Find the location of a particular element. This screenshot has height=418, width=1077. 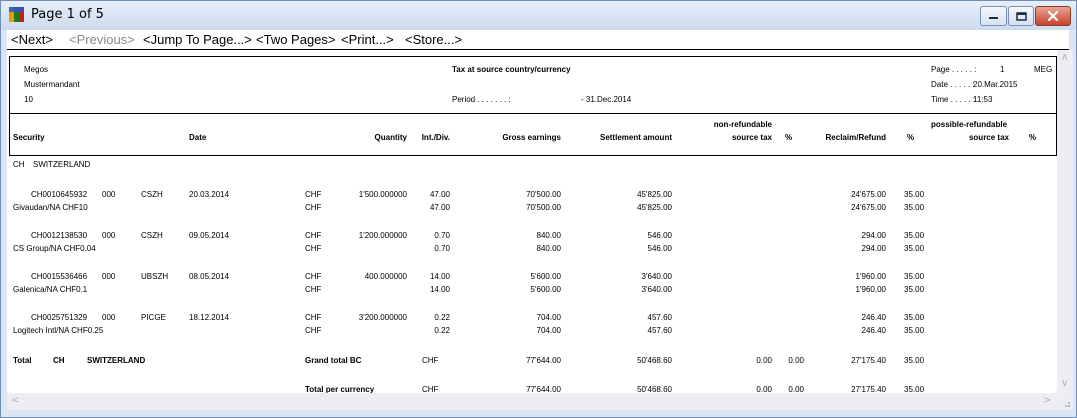

time-value: 11:53 is located at coordinates (983, 99).